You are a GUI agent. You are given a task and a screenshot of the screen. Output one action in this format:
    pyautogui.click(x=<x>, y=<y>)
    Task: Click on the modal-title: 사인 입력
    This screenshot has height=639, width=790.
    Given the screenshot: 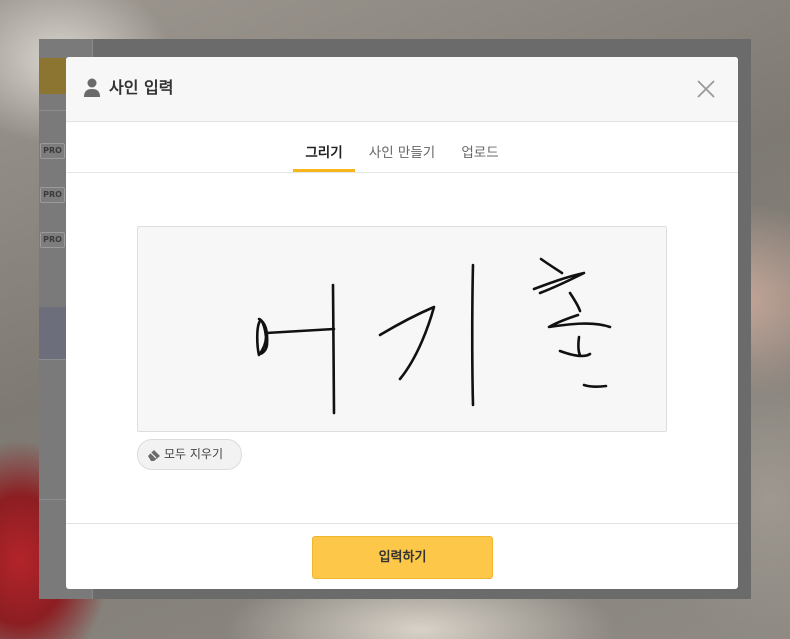 What is the action you would take?
    pyautogui.click(x=141, y=87)
    